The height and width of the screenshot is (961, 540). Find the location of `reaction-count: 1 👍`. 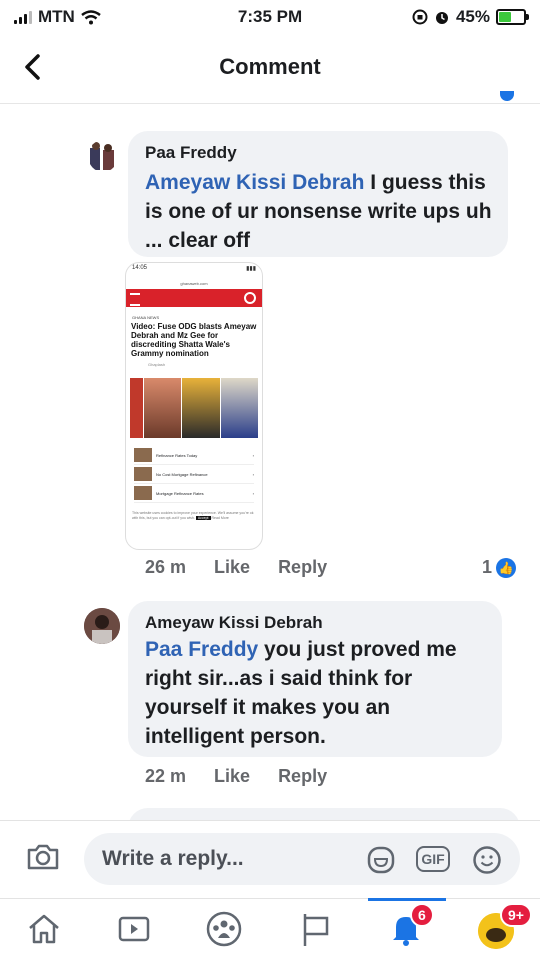

reaction-count: 1 👍 is located at coordinates (499, 567).